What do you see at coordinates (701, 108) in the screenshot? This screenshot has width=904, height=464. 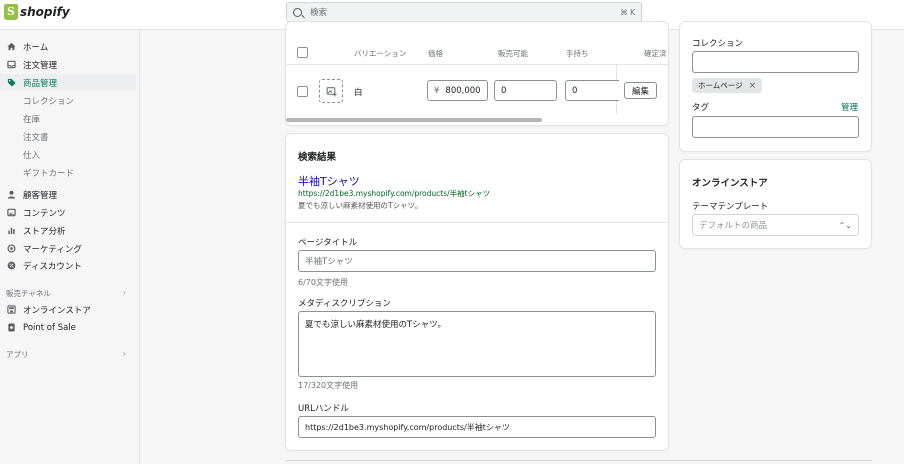 I see `tags-label: タグ` at bounding box center [701, 108].